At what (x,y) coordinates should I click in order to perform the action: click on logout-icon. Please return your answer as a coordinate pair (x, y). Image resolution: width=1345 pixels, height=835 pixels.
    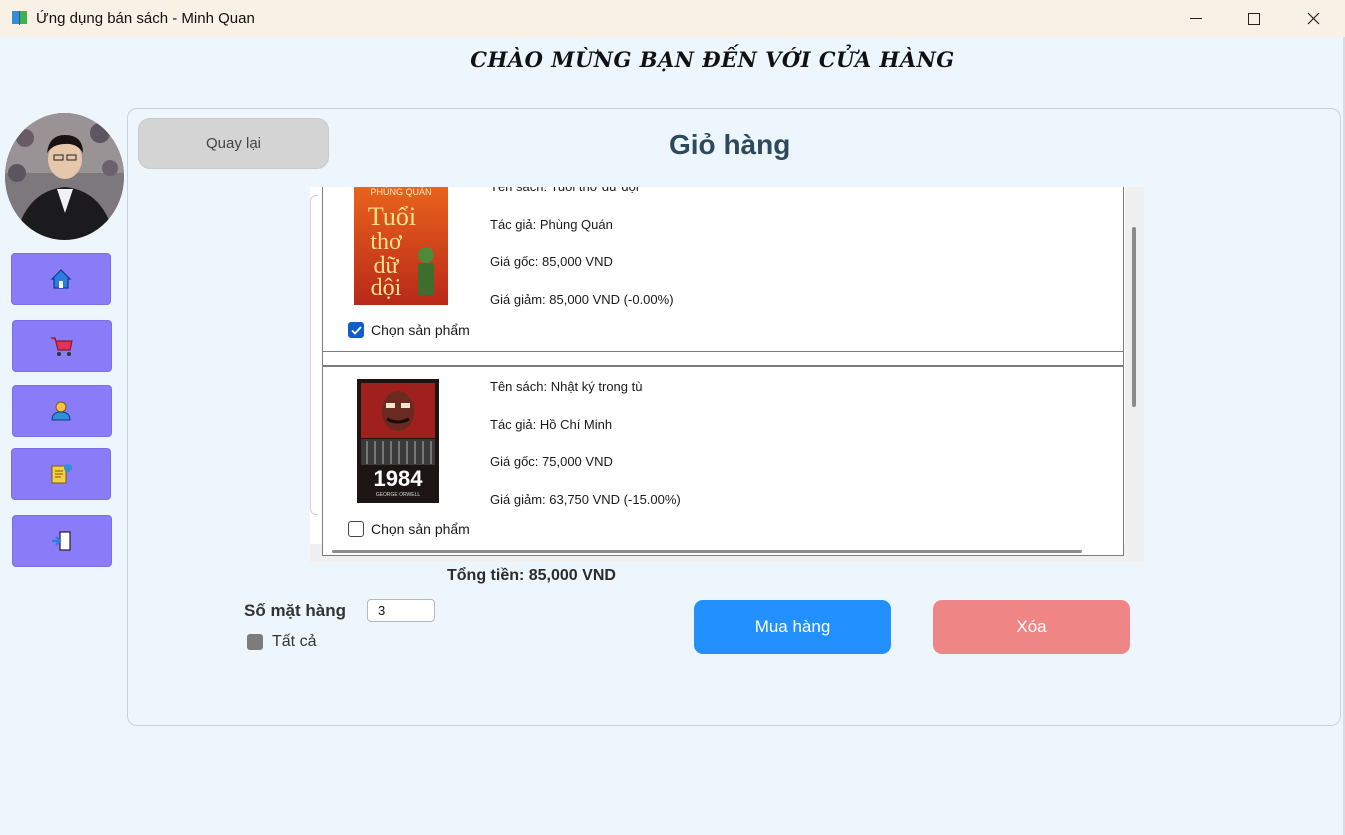
    Looking at the image, I should click on (61, 541).